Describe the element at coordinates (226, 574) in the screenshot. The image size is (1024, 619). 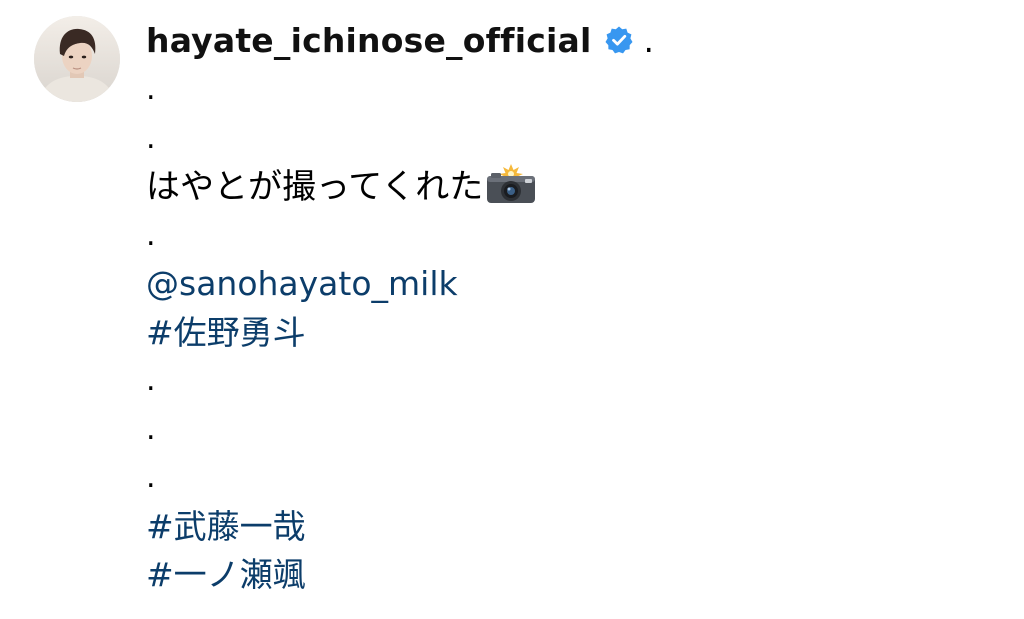
I see `hashtag-link: #一ノ瀬颯` at that location.